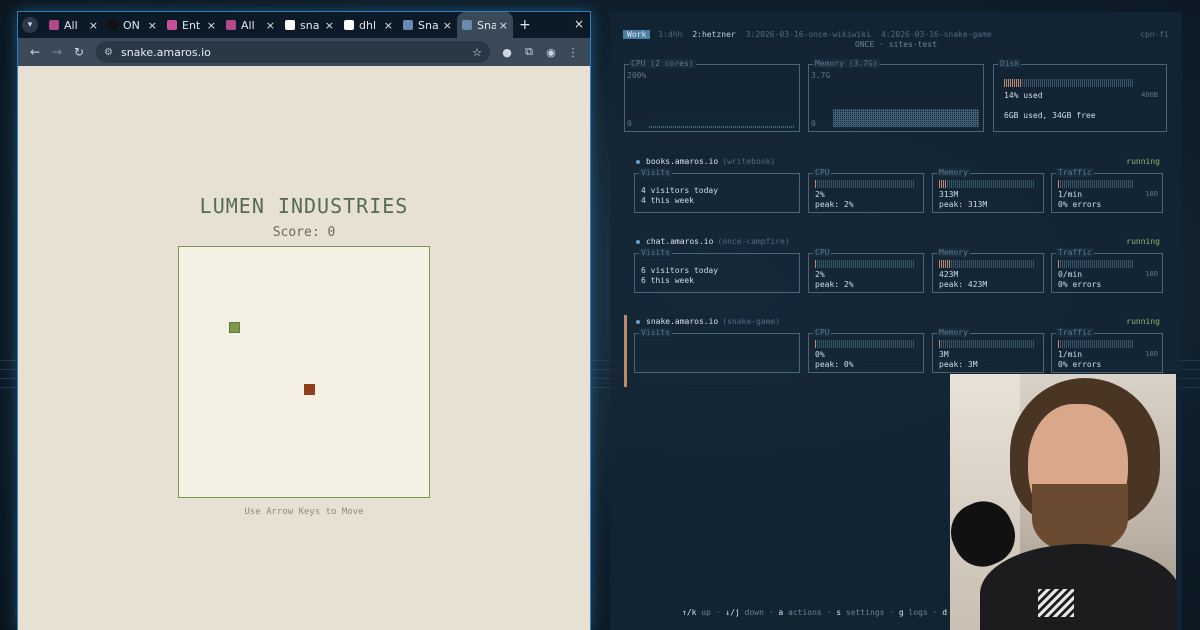  What do you see at coordinates (525, 25) in the screenshot?
I see `new-tab-button: +` at bounding box center [525, 25].